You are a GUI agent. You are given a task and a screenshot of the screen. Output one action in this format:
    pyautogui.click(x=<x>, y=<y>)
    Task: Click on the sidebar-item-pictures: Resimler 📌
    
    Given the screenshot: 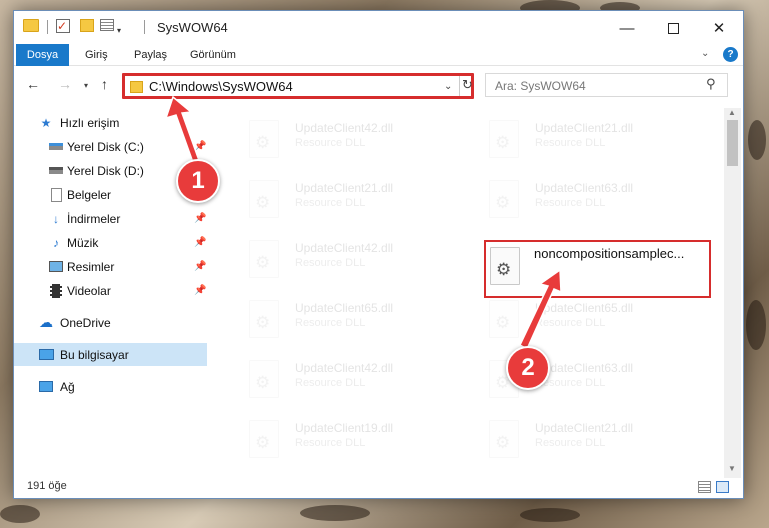 What is the action you would take?
    pyautogui.click(x=110, y=266)
    